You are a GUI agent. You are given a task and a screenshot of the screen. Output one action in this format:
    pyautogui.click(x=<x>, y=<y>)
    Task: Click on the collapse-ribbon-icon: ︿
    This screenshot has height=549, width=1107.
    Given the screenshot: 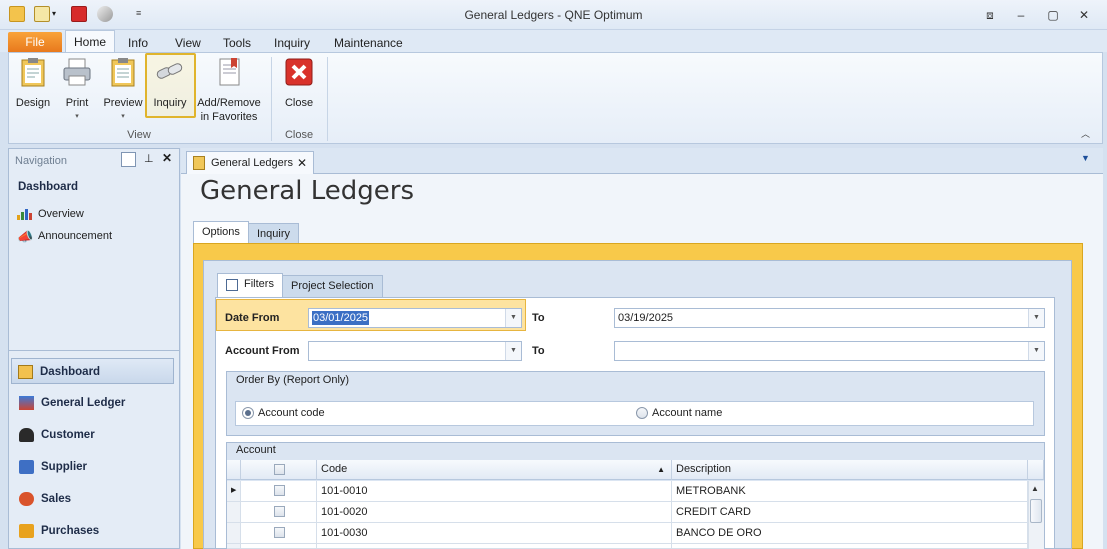 What is the action you would take?
    pyautogui.click(x=1085, y=133)
    